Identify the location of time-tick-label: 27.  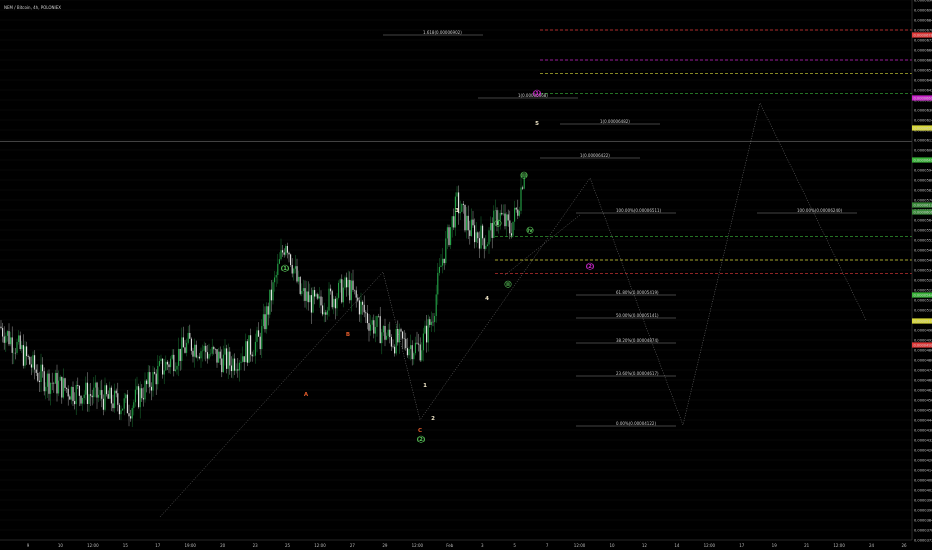
(353, 545).